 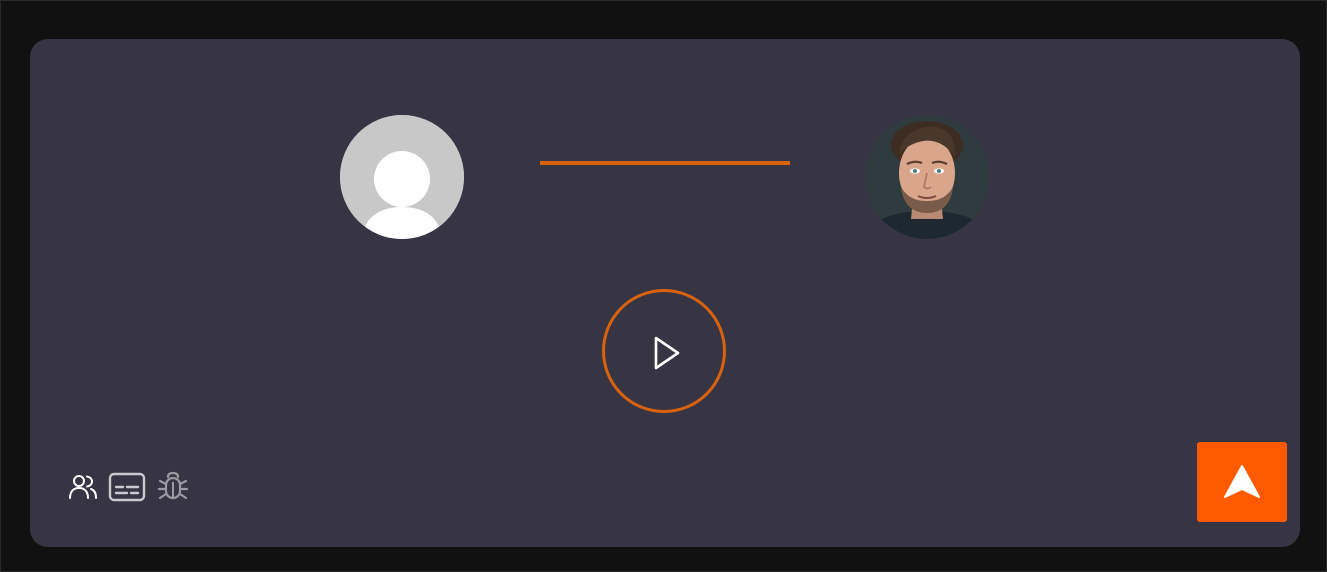 I want to click on callee-photo, so click(x=927, y=177).